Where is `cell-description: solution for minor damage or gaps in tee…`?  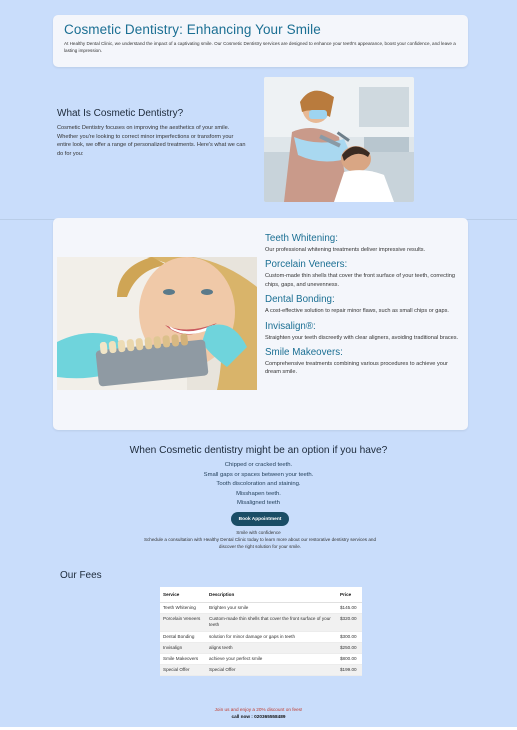 cell-description: solution for minor damage or gaps in tee… is located at coordinates (271, 637).